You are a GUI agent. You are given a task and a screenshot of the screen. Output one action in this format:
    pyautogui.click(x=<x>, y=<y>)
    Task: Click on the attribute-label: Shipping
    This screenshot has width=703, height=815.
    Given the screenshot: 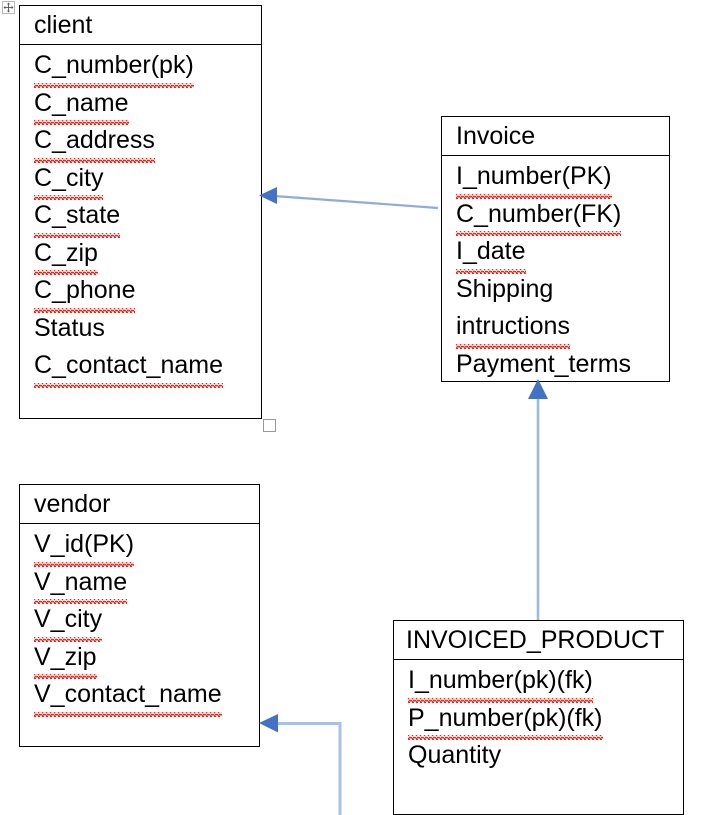 What is the action you would take?
    pyautogui.click(x=505, y=288)
    